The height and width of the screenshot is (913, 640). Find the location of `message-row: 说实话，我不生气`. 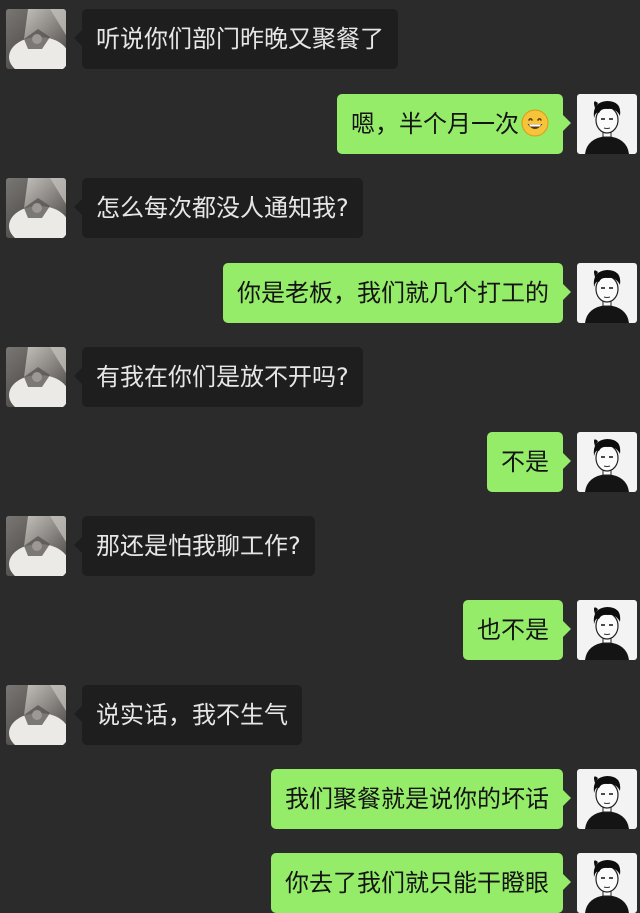

message-row: 说实话，我不生气 is located at coordinates (320, 715).